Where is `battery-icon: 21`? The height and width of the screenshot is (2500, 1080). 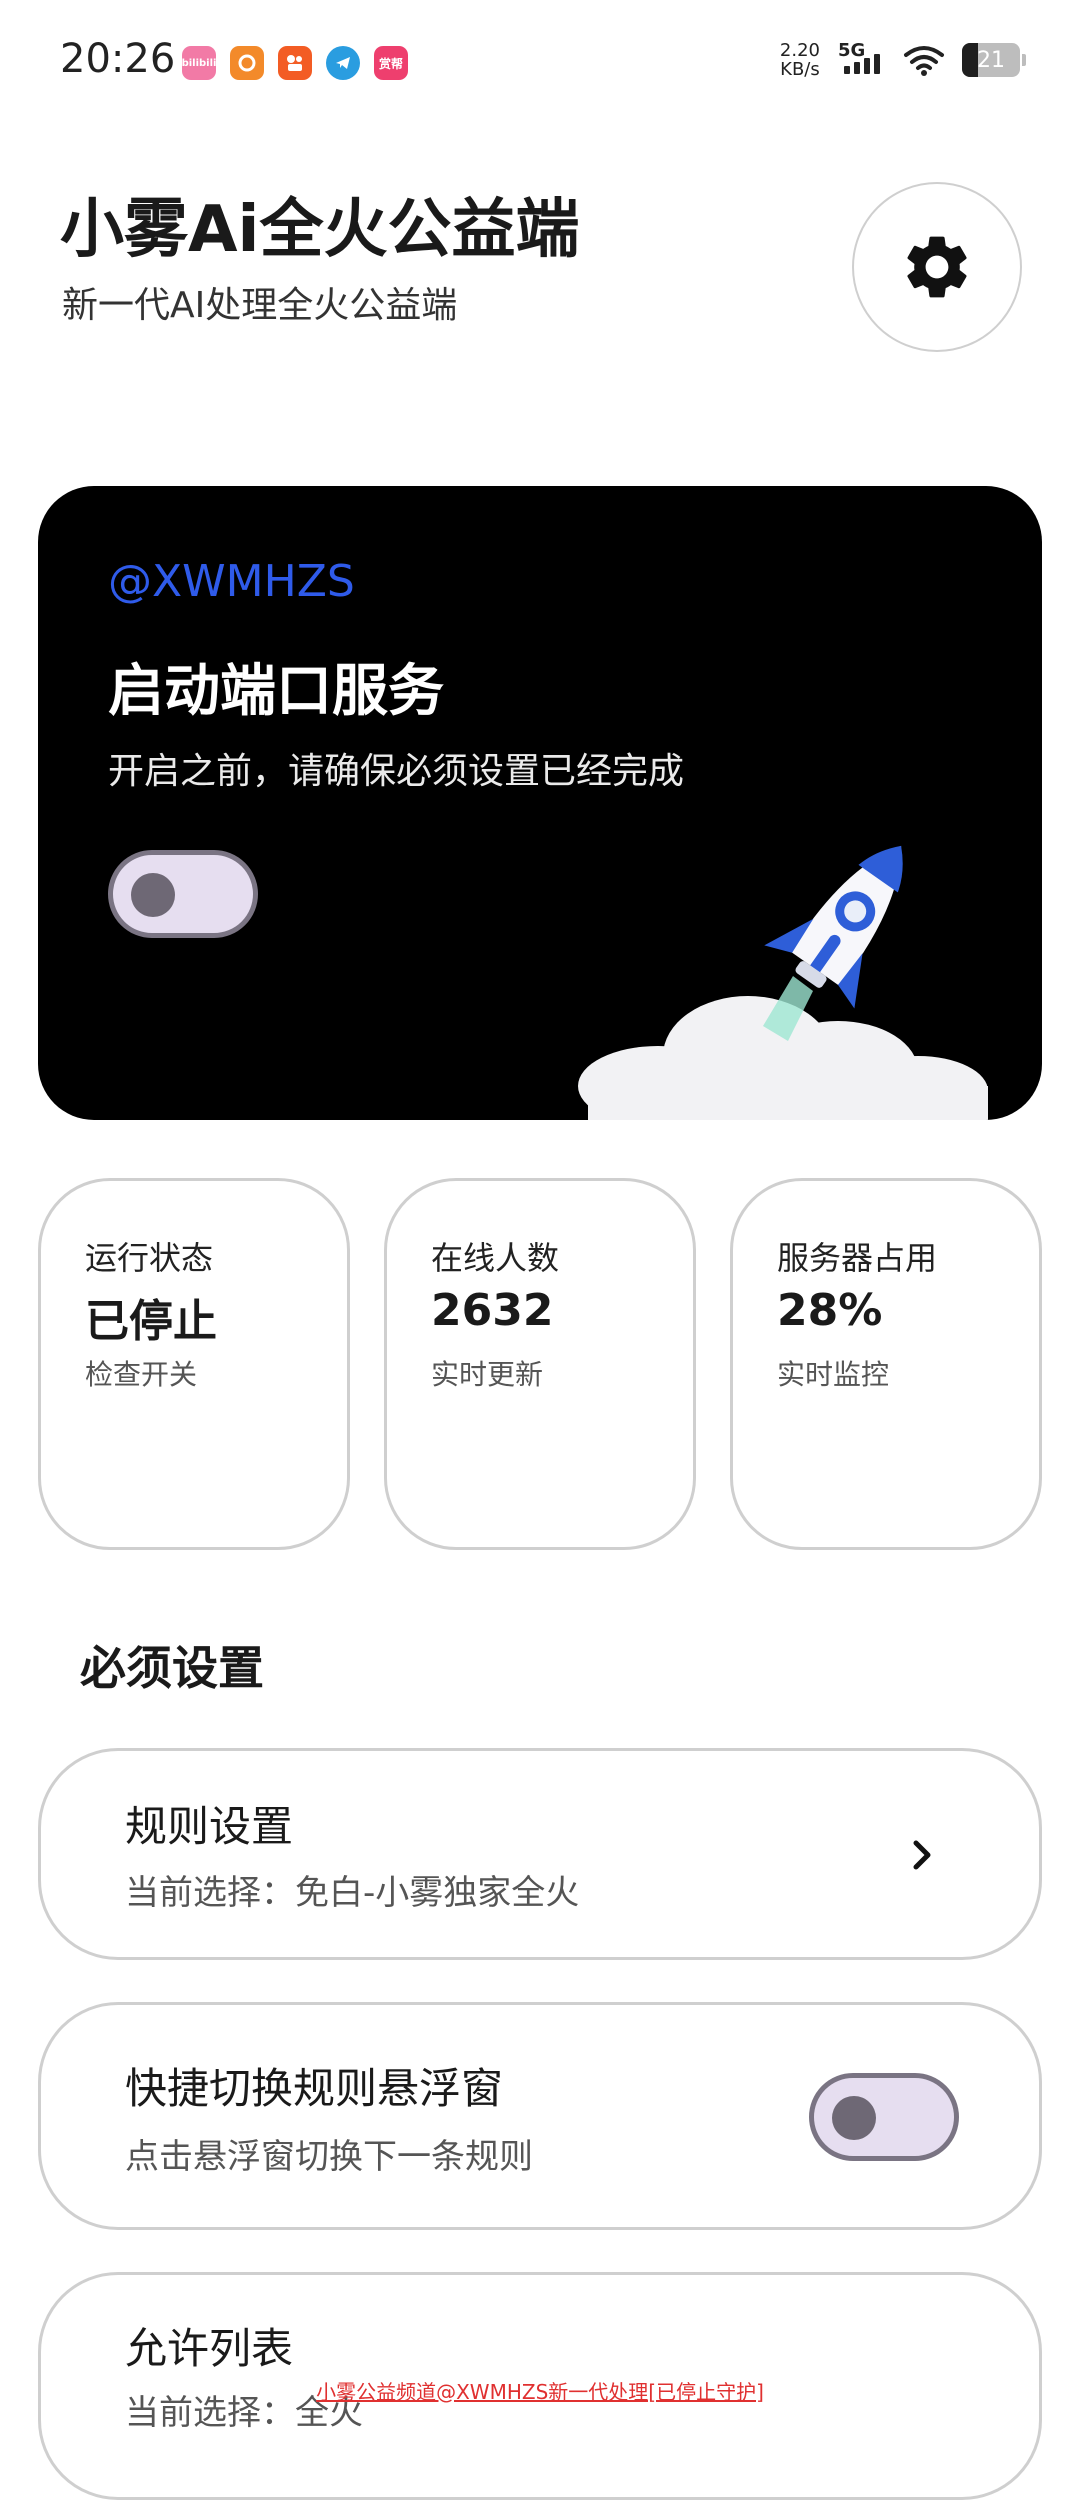 battery-icon: 21 is located at coordinates (994, 60).